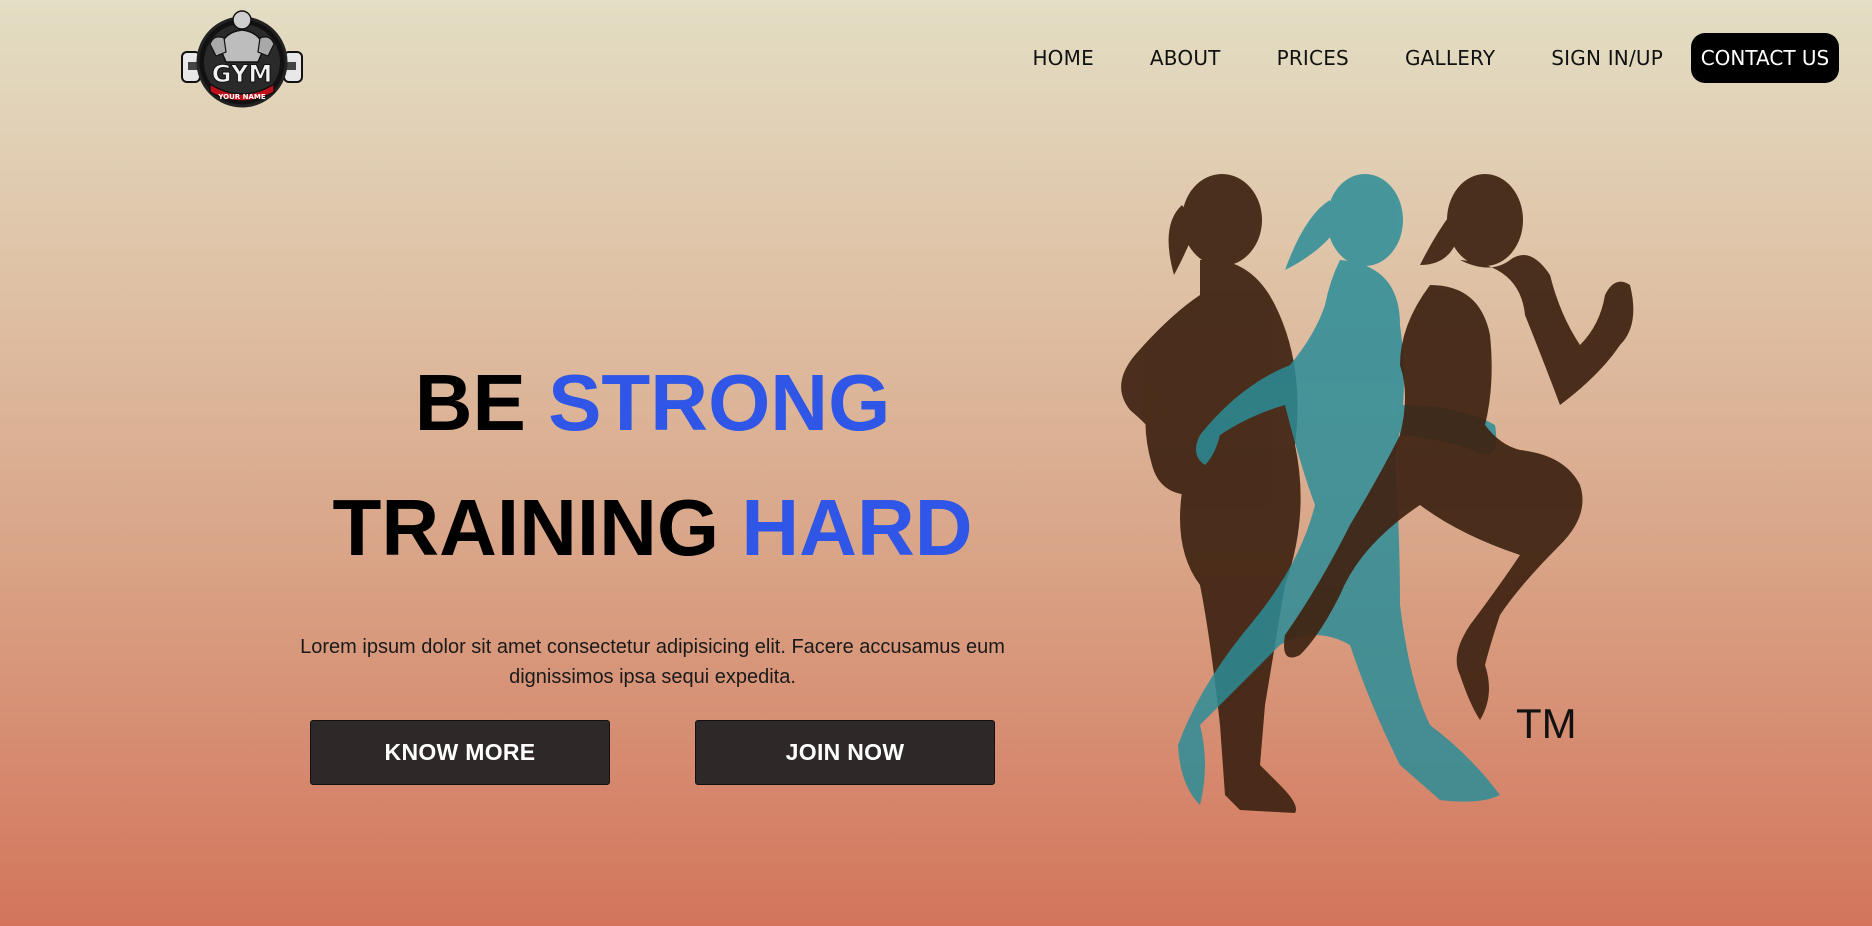 The height and width of the screenshot is (926, 1872). Describe the element at coordinates (242, 74) in the screenshot. I see `logo-title: GYM` at that location.